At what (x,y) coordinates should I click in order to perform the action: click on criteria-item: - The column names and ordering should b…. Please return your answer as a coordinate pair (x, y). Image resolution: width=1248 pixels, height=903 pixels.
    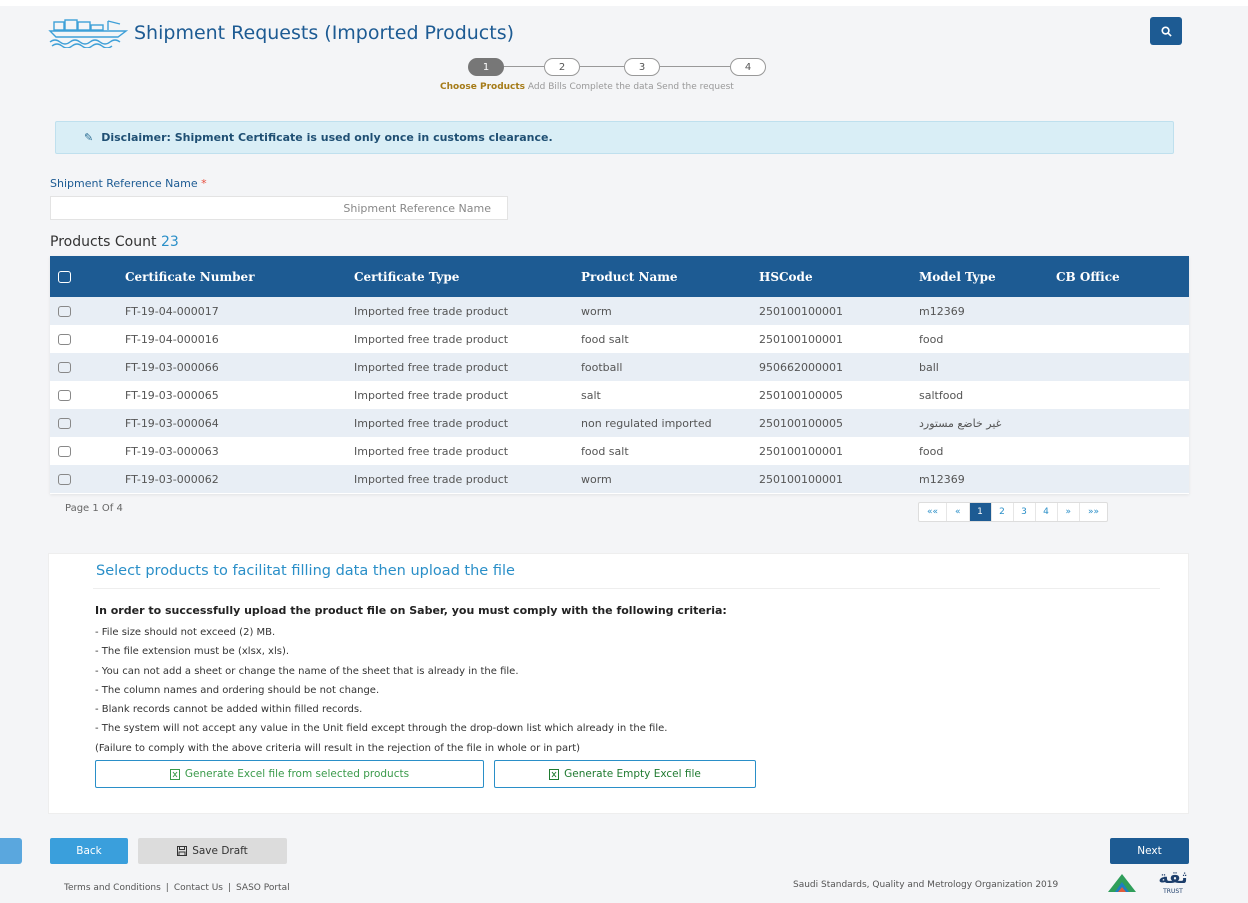
    Looking at the image, I should click on (237, 690).